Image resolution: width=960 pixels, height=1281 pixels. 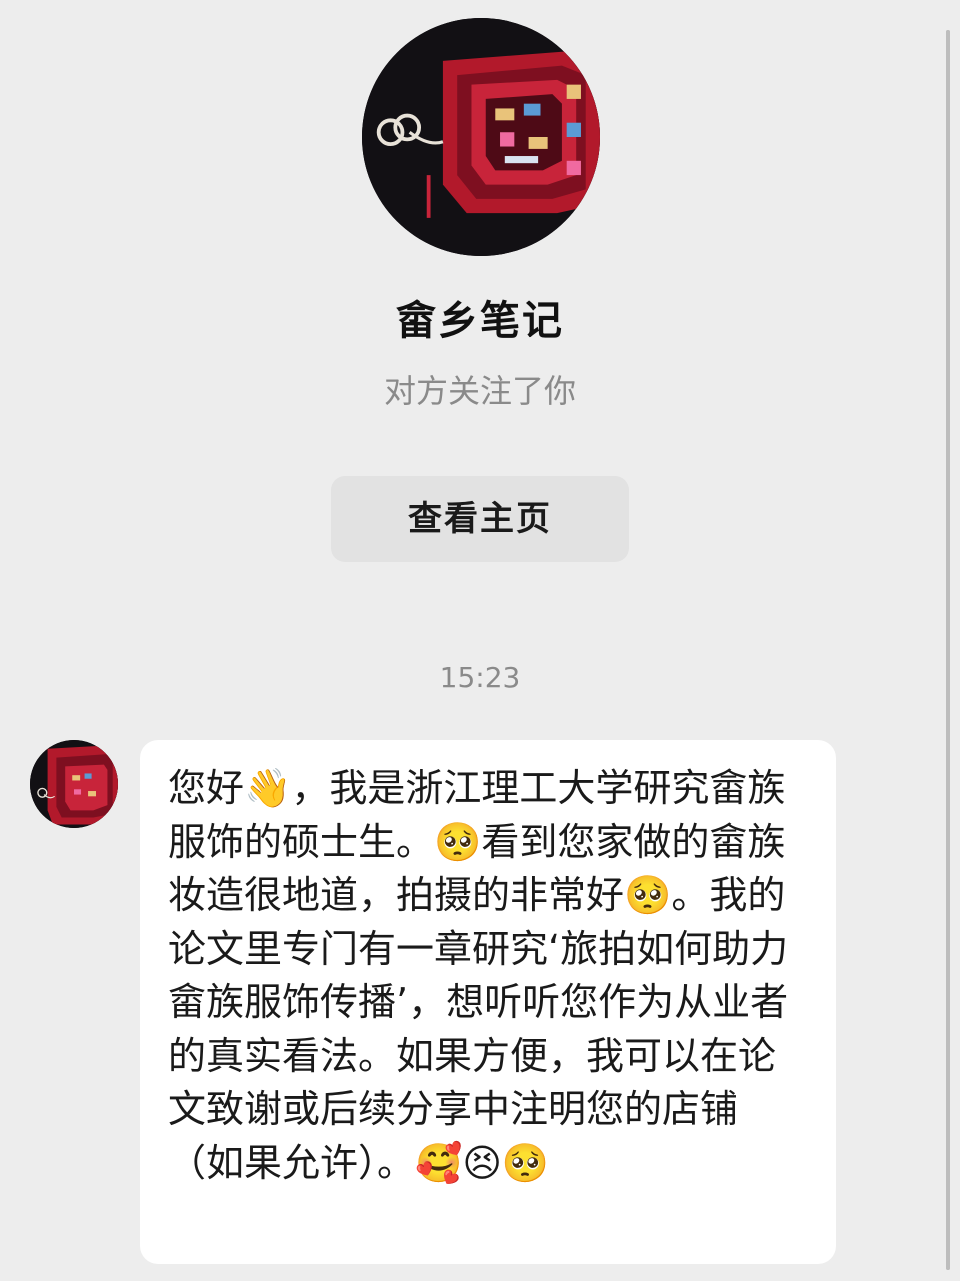 I want to click on scrollbar, so click(x=948, y=650).